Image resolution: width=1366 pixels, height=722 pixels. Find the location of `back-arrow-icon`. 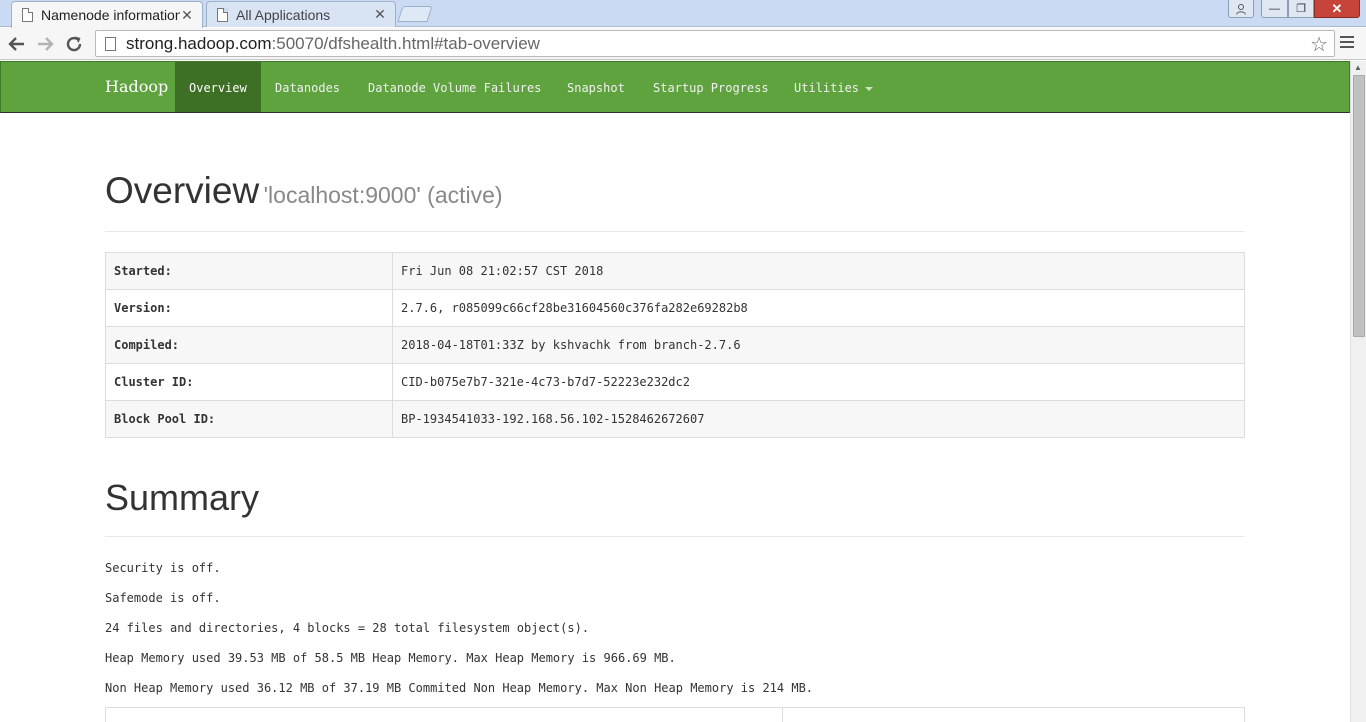

back-arrow-icon is located at coordinates (17, 44).